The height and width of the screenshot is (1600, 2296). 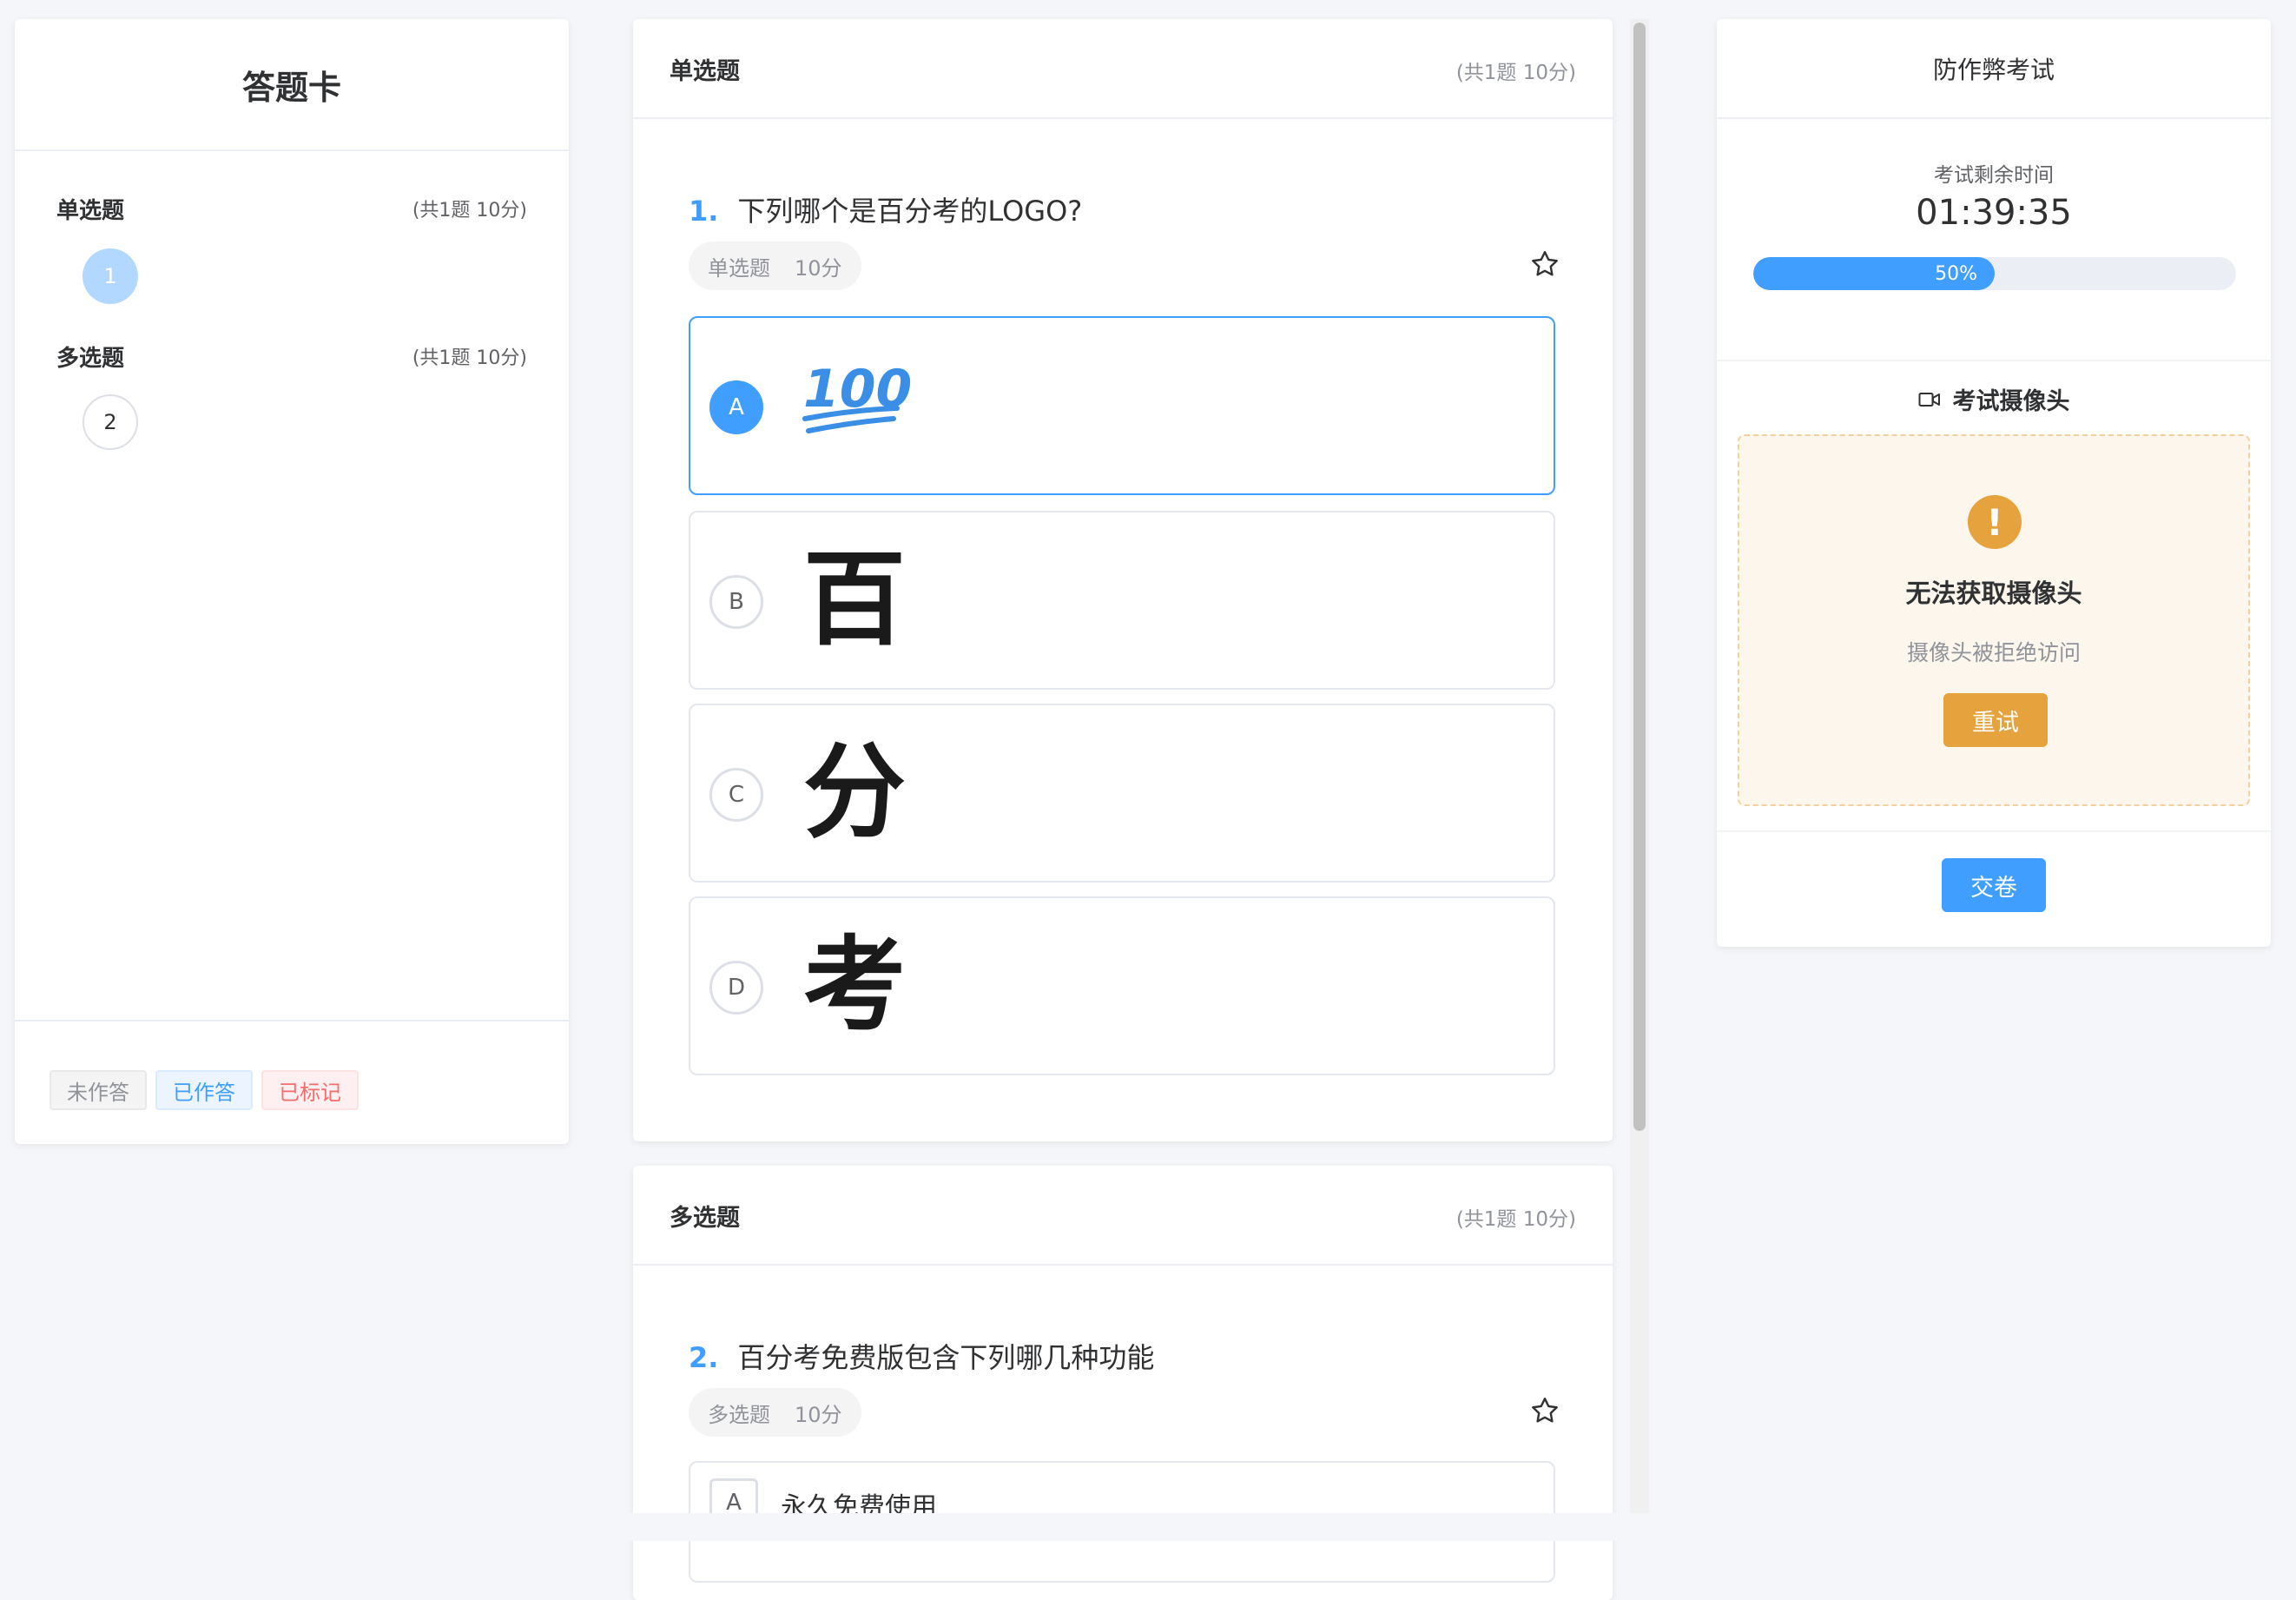 I want to click on camera-preview-box: ! 无法获取摄像头 摄像头被拒绝访问 重试, so click(x=1994, y=620).